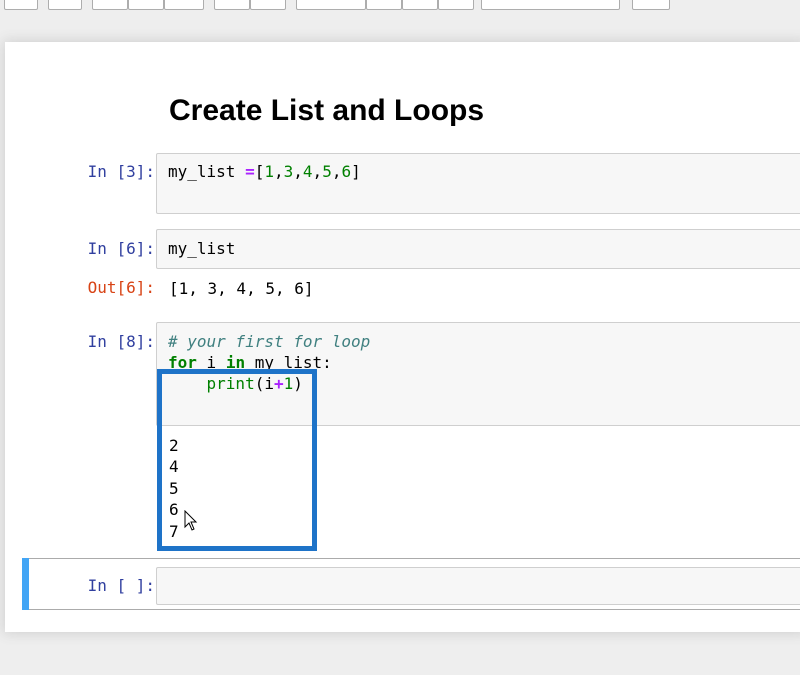 The width and height of the screenshot is (800, 675). What do you see at coordinates (268, 5) in the screenshot?
I see `move-down-button` at bounding box center [268, 5].